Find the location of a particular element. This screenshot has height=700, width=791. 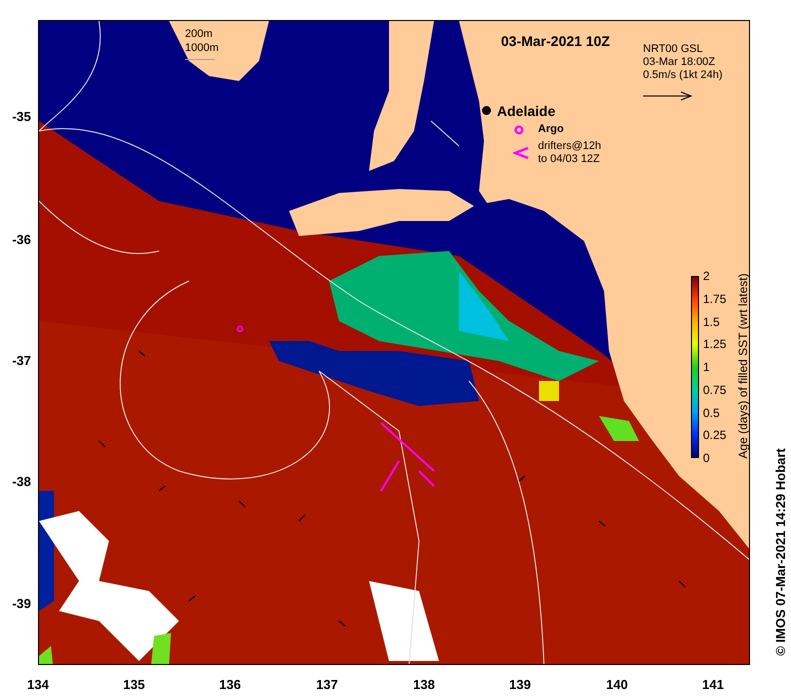

contour-legend-label: 1000m is located at coordinates (202, 48).